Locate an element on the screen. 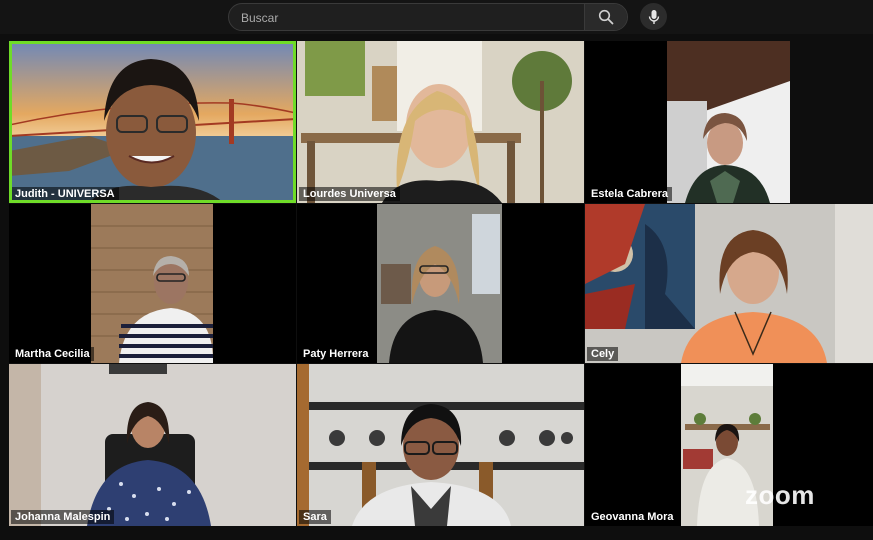 The height and width of the screenshot is (540, 873). participant-name: Estela Cabrera is located at coordinates (630, 194).